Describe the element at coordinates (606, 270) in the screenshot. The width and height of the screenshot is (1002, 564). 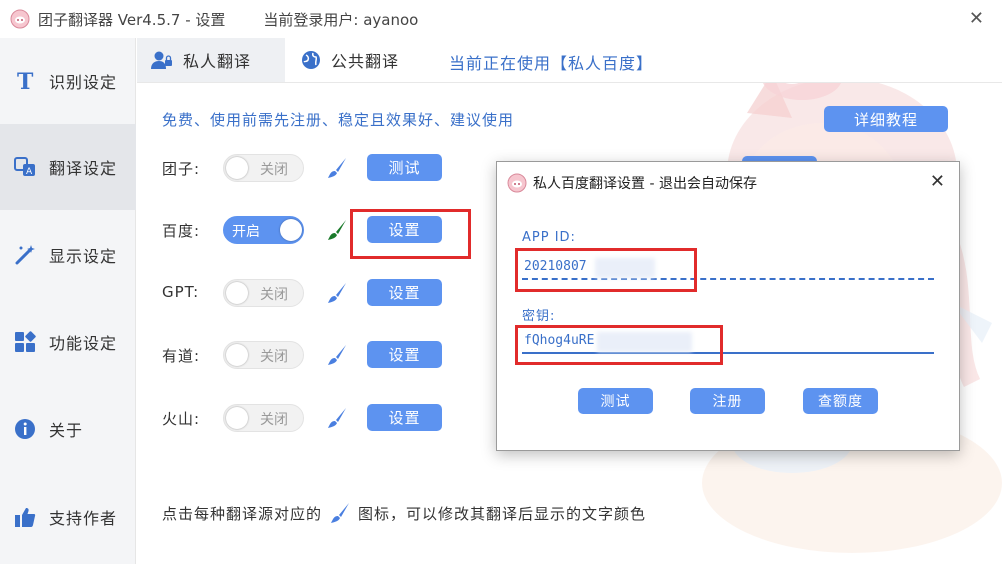
I see `highlight-box-app-id` at that location.